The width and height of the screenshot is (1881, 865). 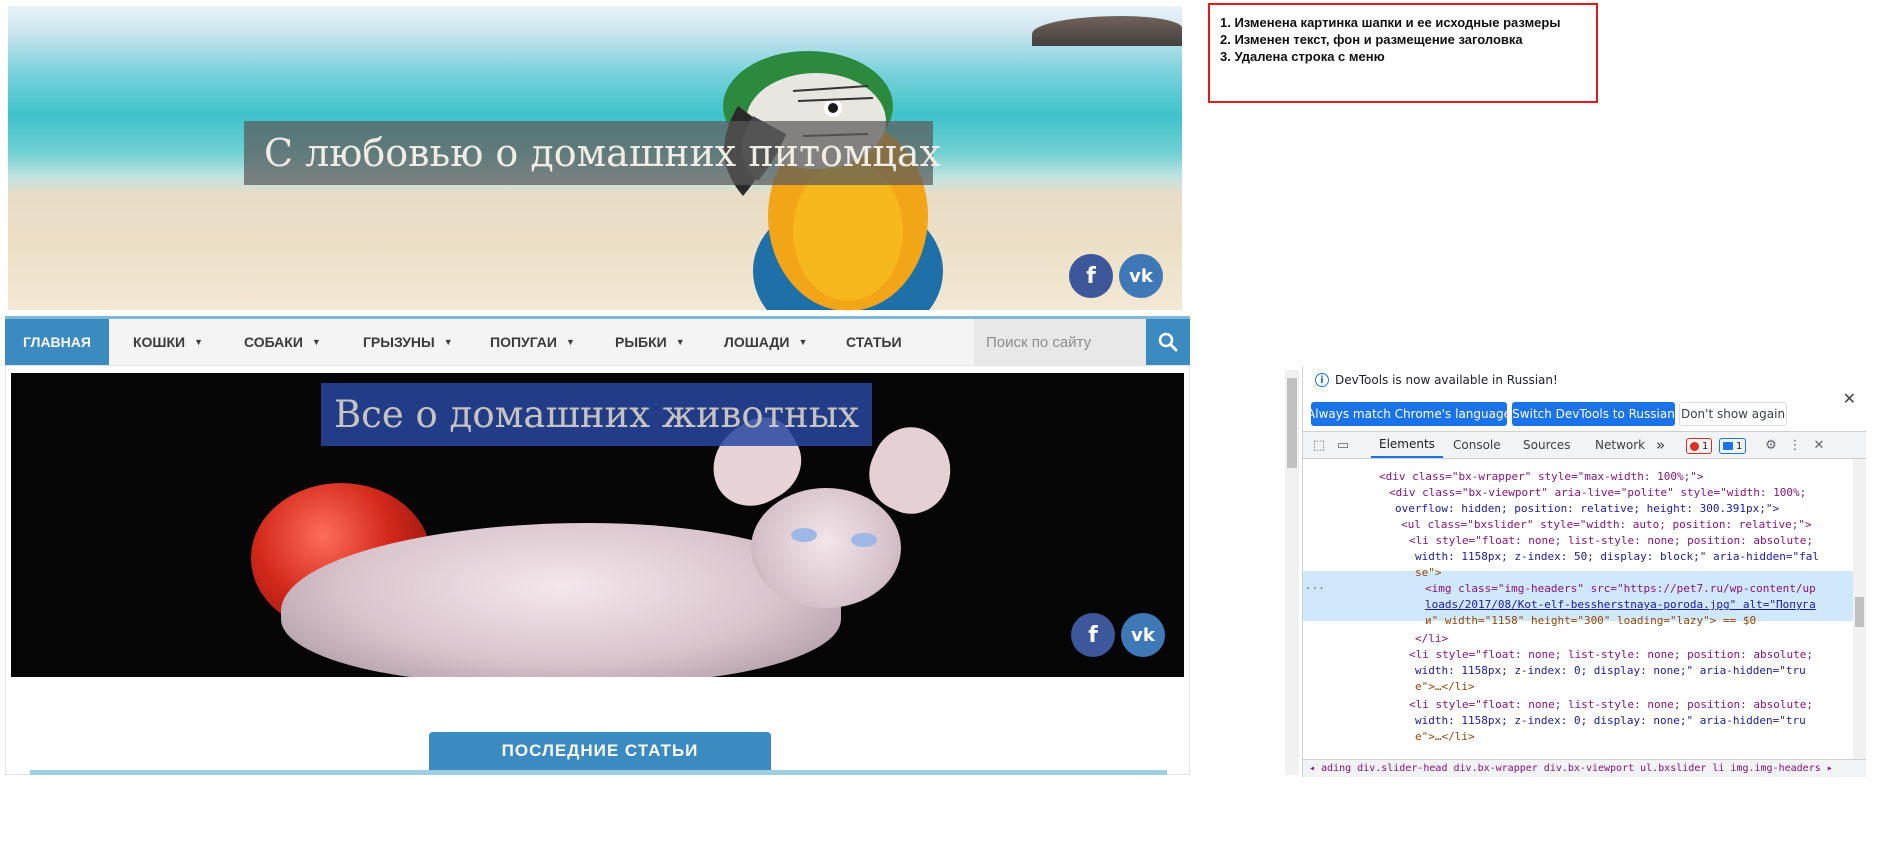 What do you see at coordinates (1302, 56) in the screenshot?
I see `note-line: 3. Удалена строка с меню` at bounding box center [1302, 56].